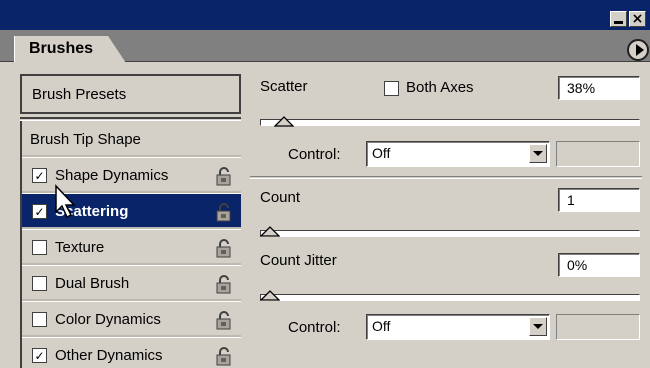 This screenshot has width=650, height=368. Describe the element at coordinates (440, 87) in the screenshot. I see `both-axes-label: Both Axes` at that location.